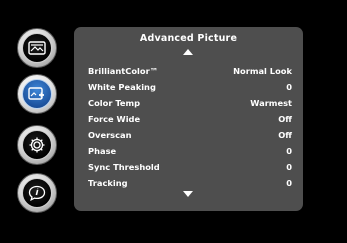 This screenshot has width=347, height=243. Describe the element at coordinates (190, 71) in the screenshot. I see `menu-item-brilliantcolor: BrilliantColor™ Normal Look` at that location.